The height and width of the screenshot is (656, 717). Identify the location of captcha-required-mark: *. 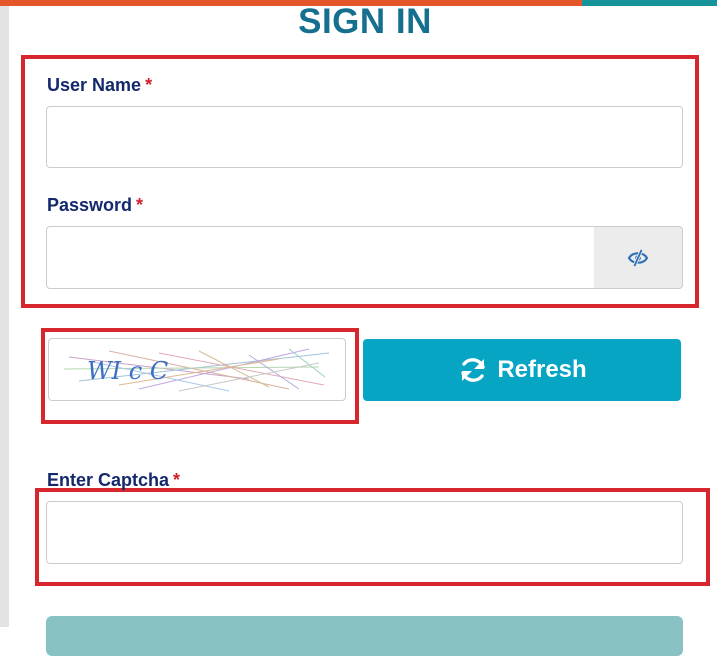
(177, 480).